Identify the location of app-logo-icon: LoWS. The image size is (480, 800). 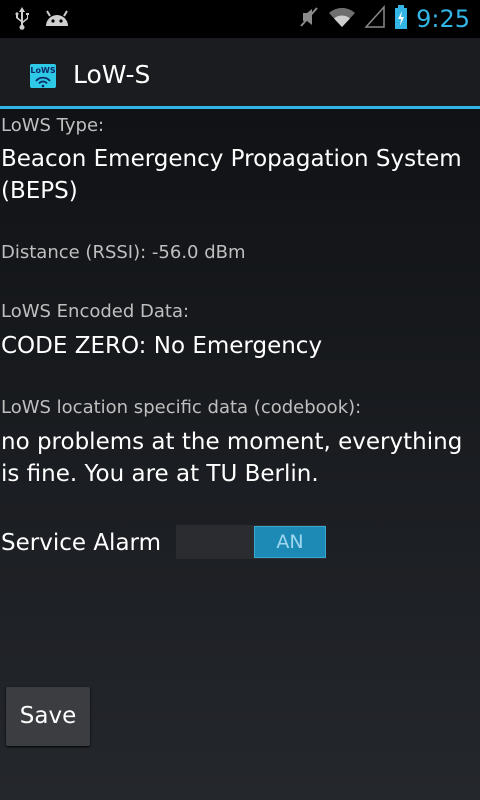
(43, 76).